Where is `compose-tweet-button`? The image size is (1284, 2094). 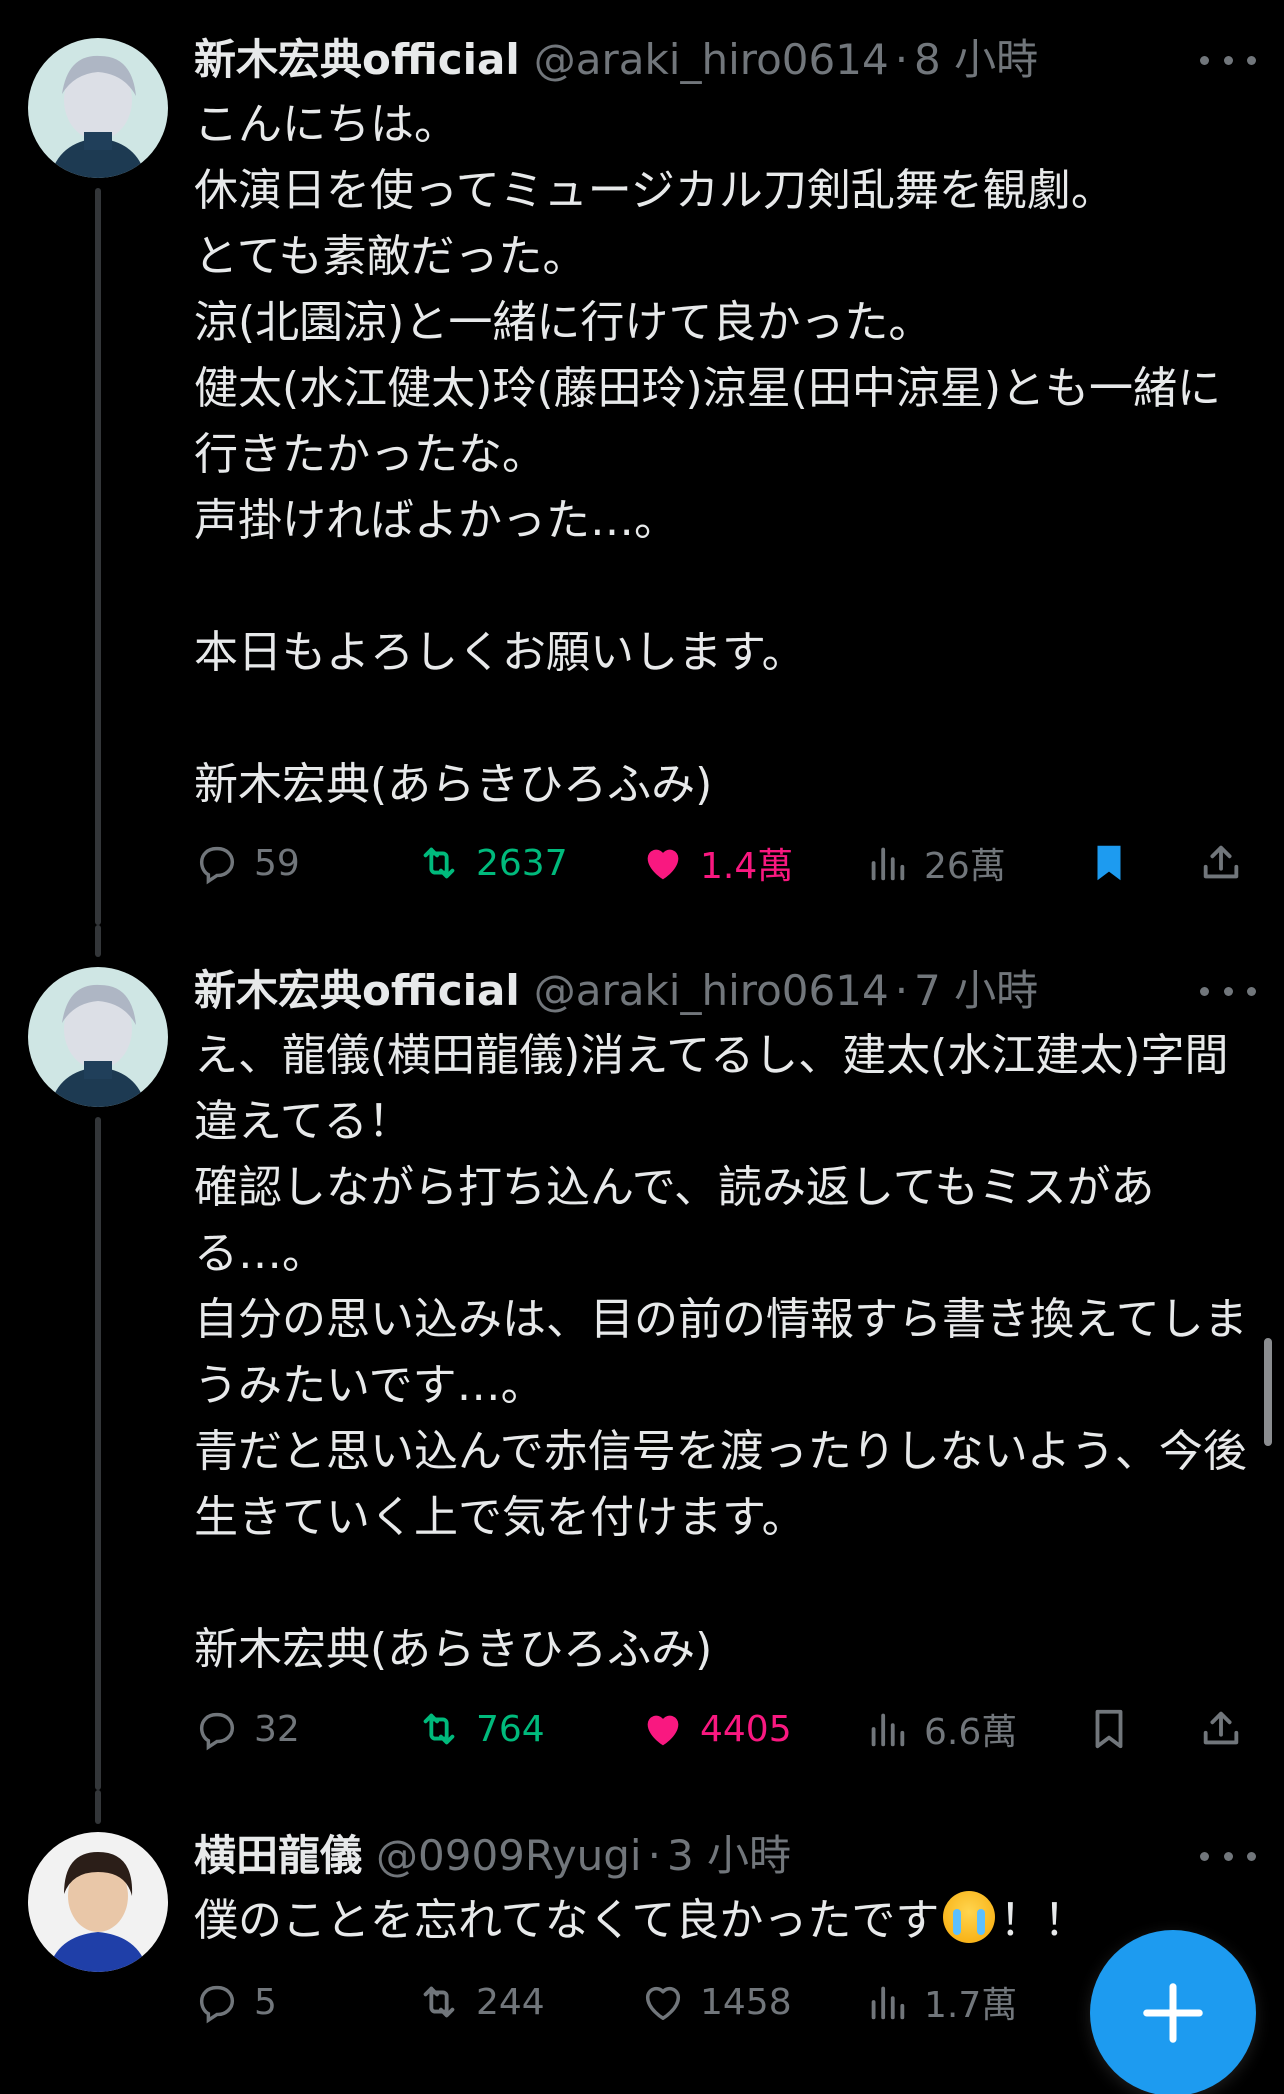
compose-tweet-button is located at coordinates (1173, 2012).